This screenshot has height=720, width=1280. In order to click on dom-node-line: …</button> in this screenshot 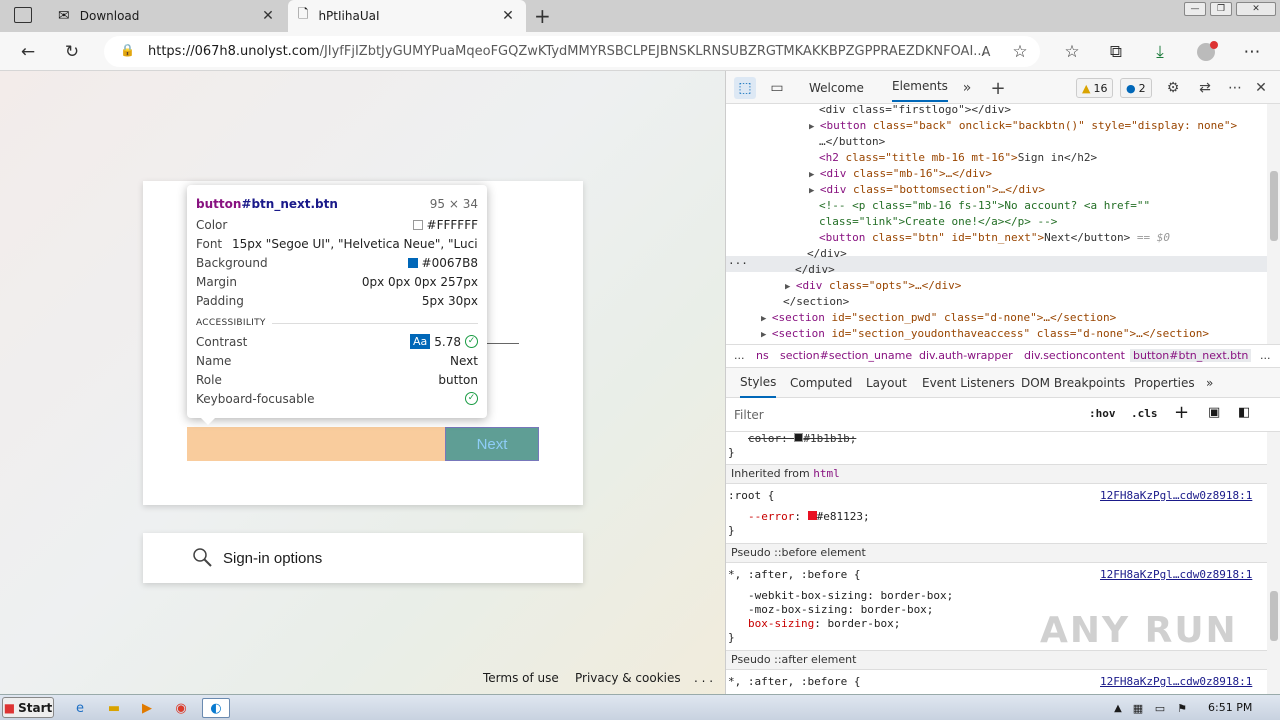, I will do `click(852, 142)`.